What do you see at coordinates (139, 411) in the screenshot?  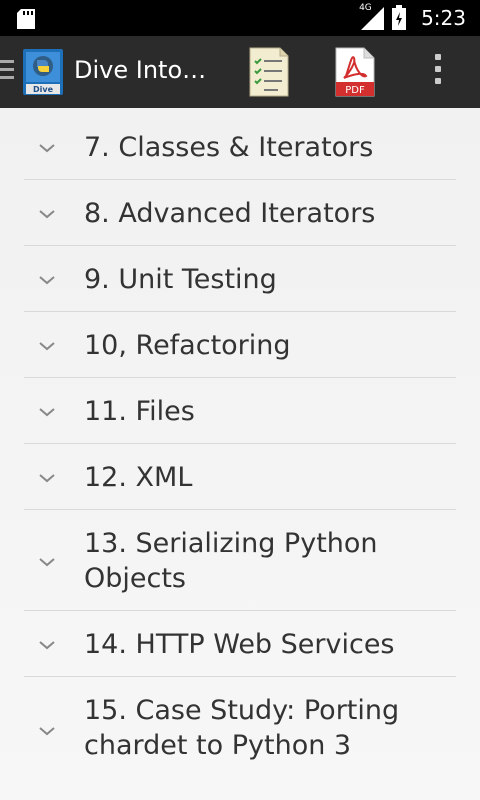 I see `list-item-label: 11. Files` at bounding box center [139, 411].